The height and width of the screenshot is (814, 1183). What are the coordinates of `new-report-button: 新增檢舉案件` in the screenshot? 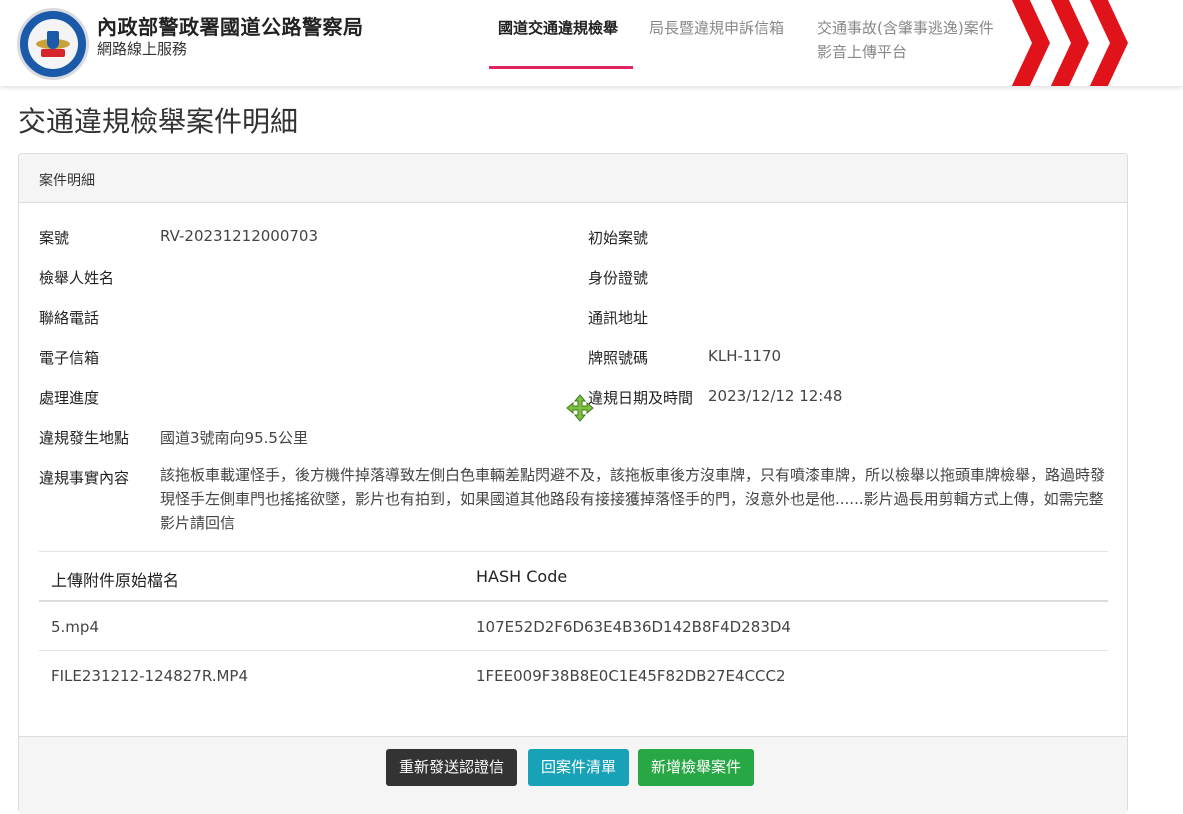 It's located at (696, 767).